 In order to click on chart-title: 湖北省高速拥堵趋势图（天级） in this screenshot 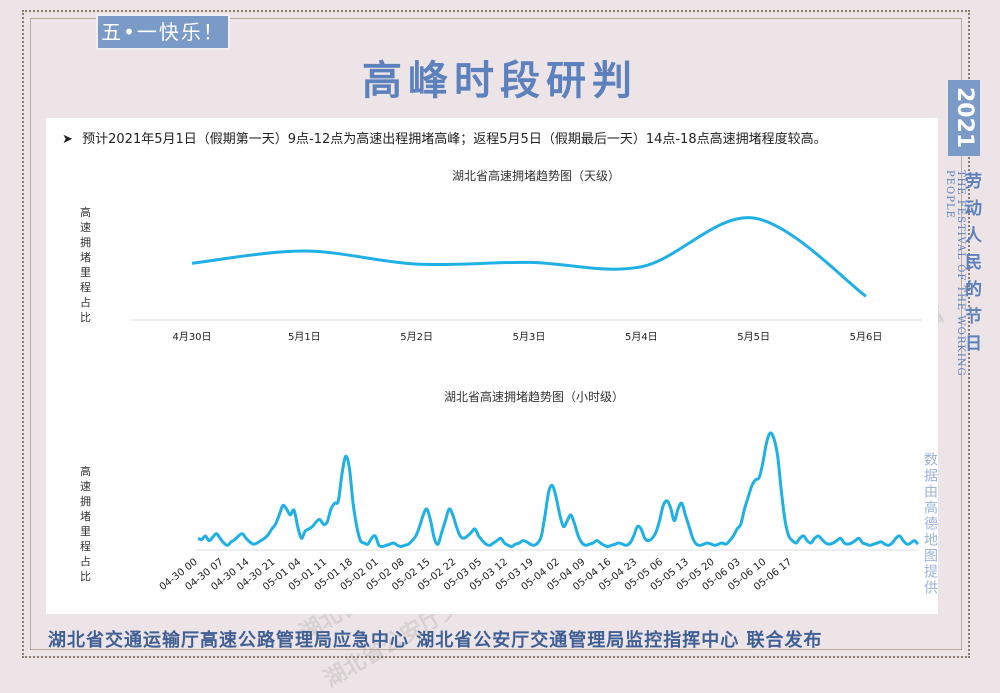, I will do `click(536, 175)`.